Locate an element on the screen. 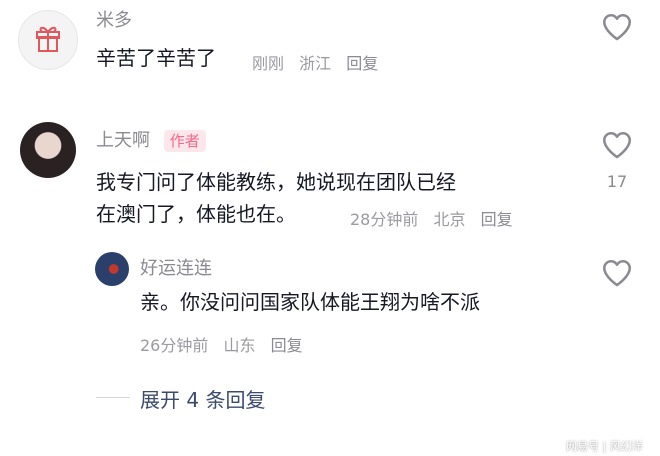 The width and height of the screenshot is (660, 456). commenter-name: 米多 is located at coordinates (114, 19).